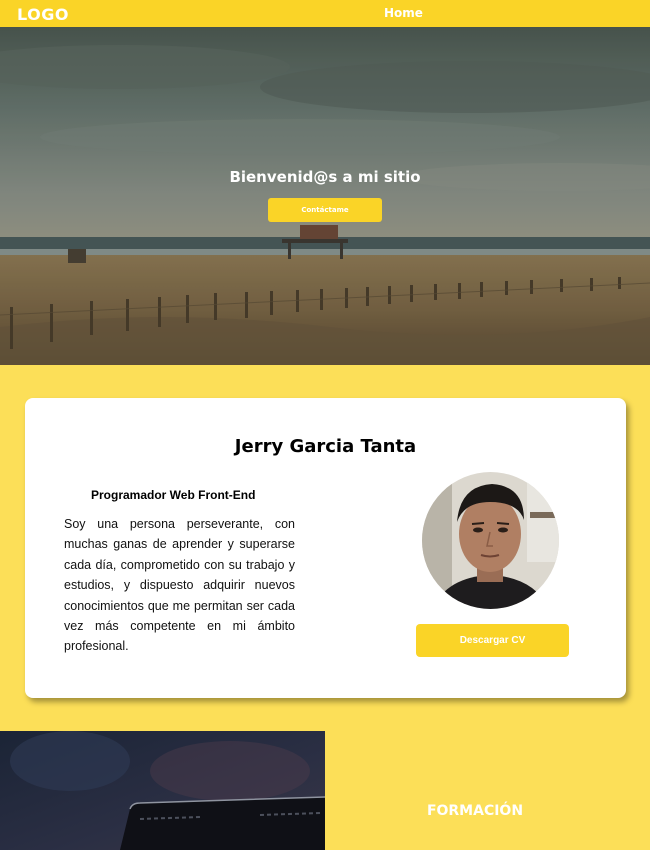 The width and height of the screenshot is (650, 850). Describe the element at coordinates (325, 446) in the screenshot. I see `profile-name: Jerry Garcia Tanta` at that location.